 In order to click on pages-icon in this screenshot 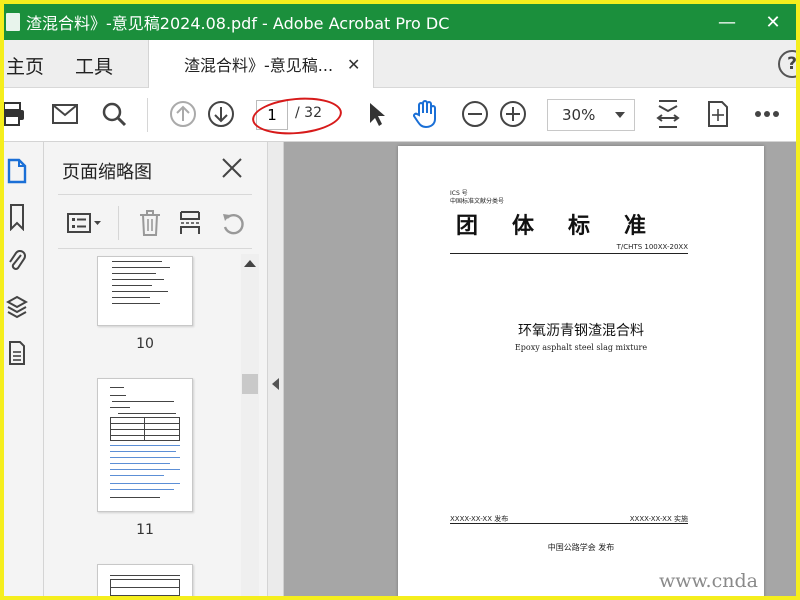, I will do `click(17, 171)`.